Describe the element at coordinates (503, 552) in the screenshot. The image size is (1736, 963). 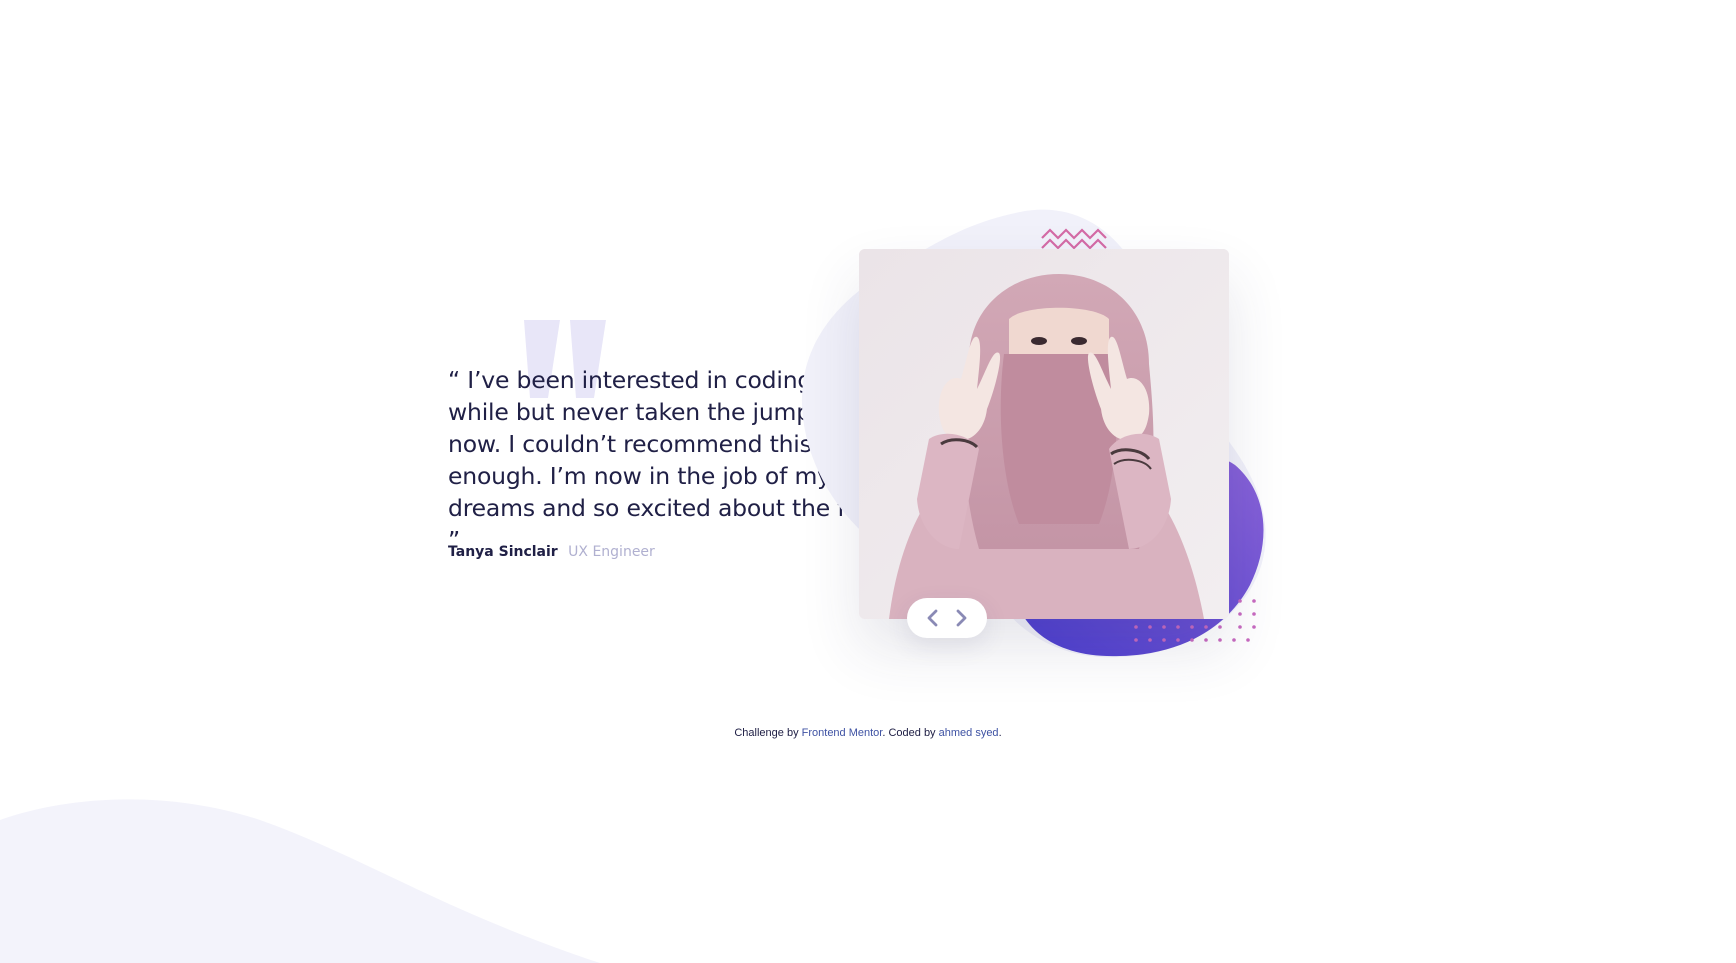
I see `author-name: Tanya Sinclair` at that location.